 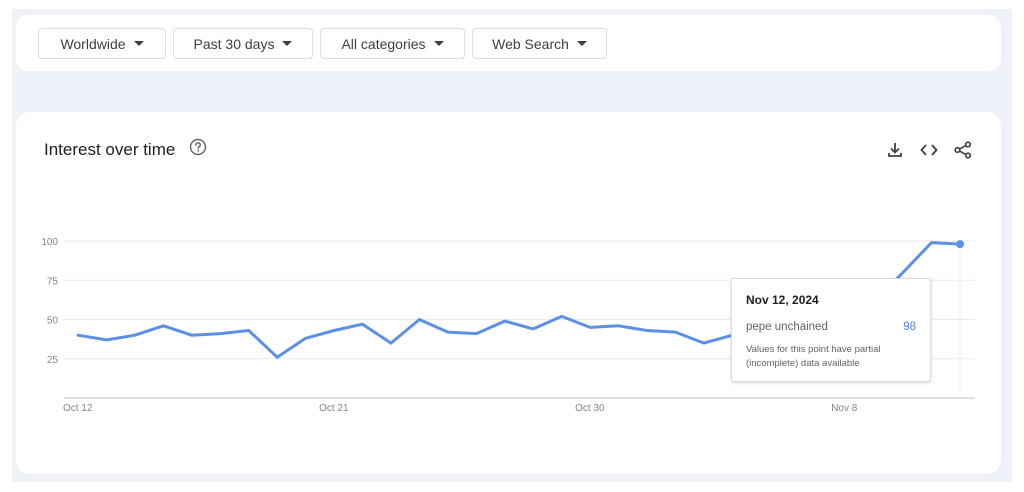 I want to click on x-tick-label: Oct 30, so click(x=590, y=408).